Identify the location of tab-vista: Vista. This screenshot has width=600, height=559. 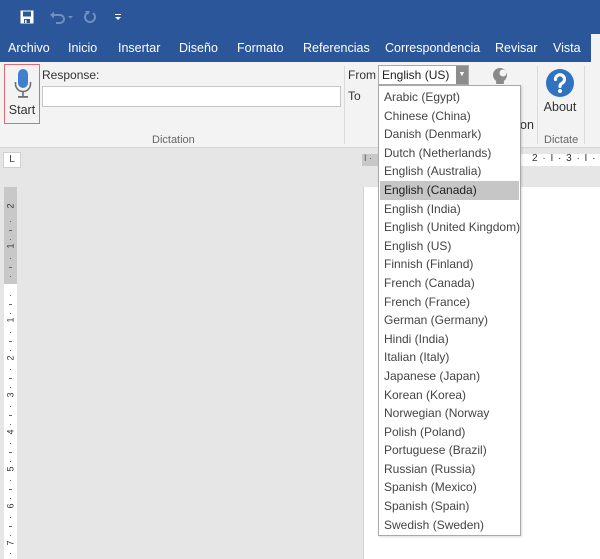
(567, 48).